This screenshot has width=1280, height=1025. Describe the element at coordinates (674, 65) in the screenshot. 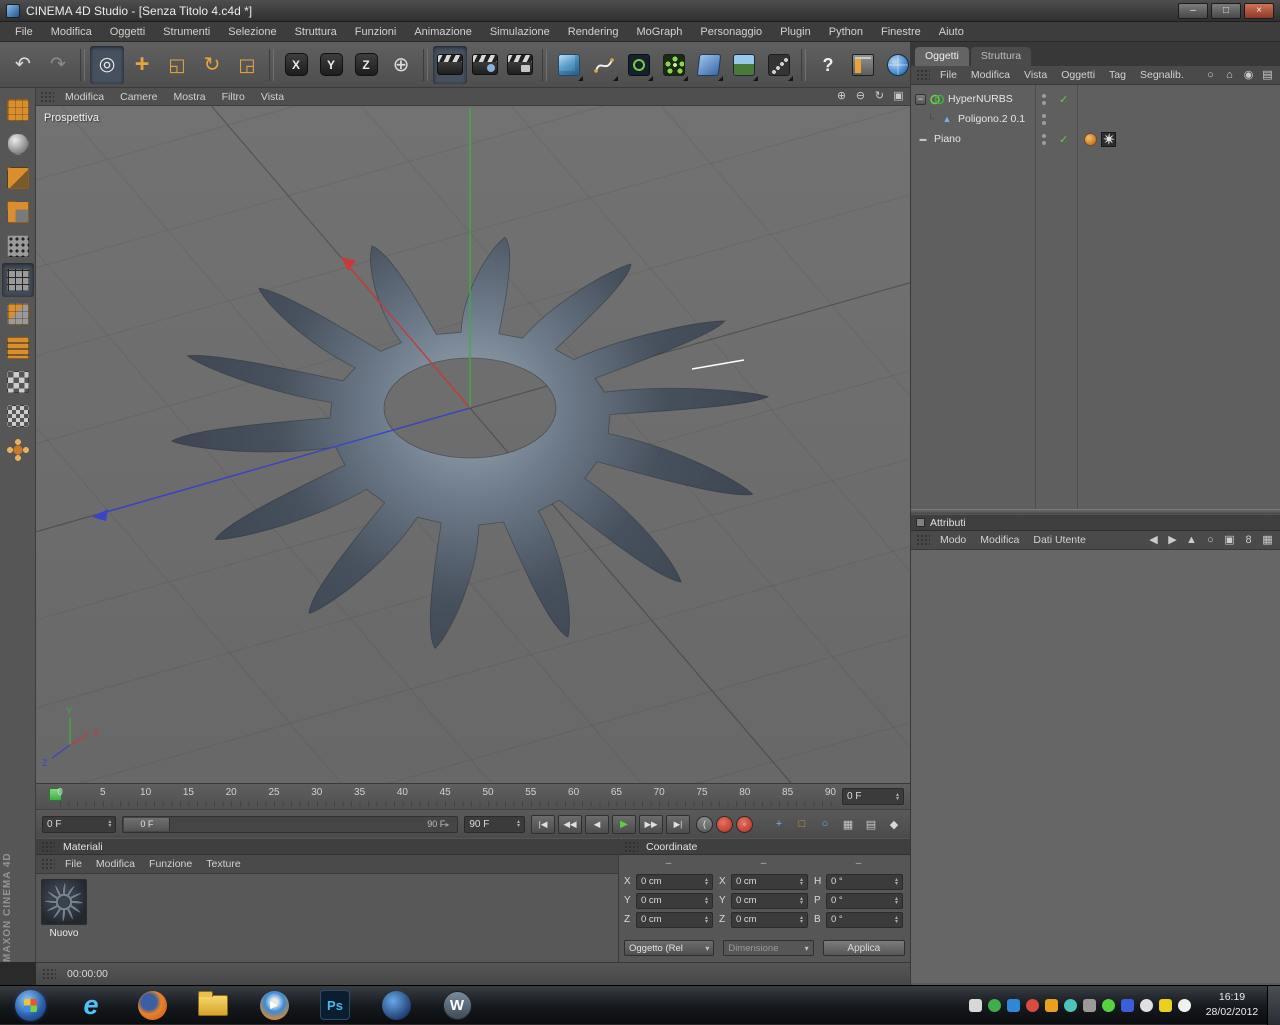

I see `add-array-button` at that location.